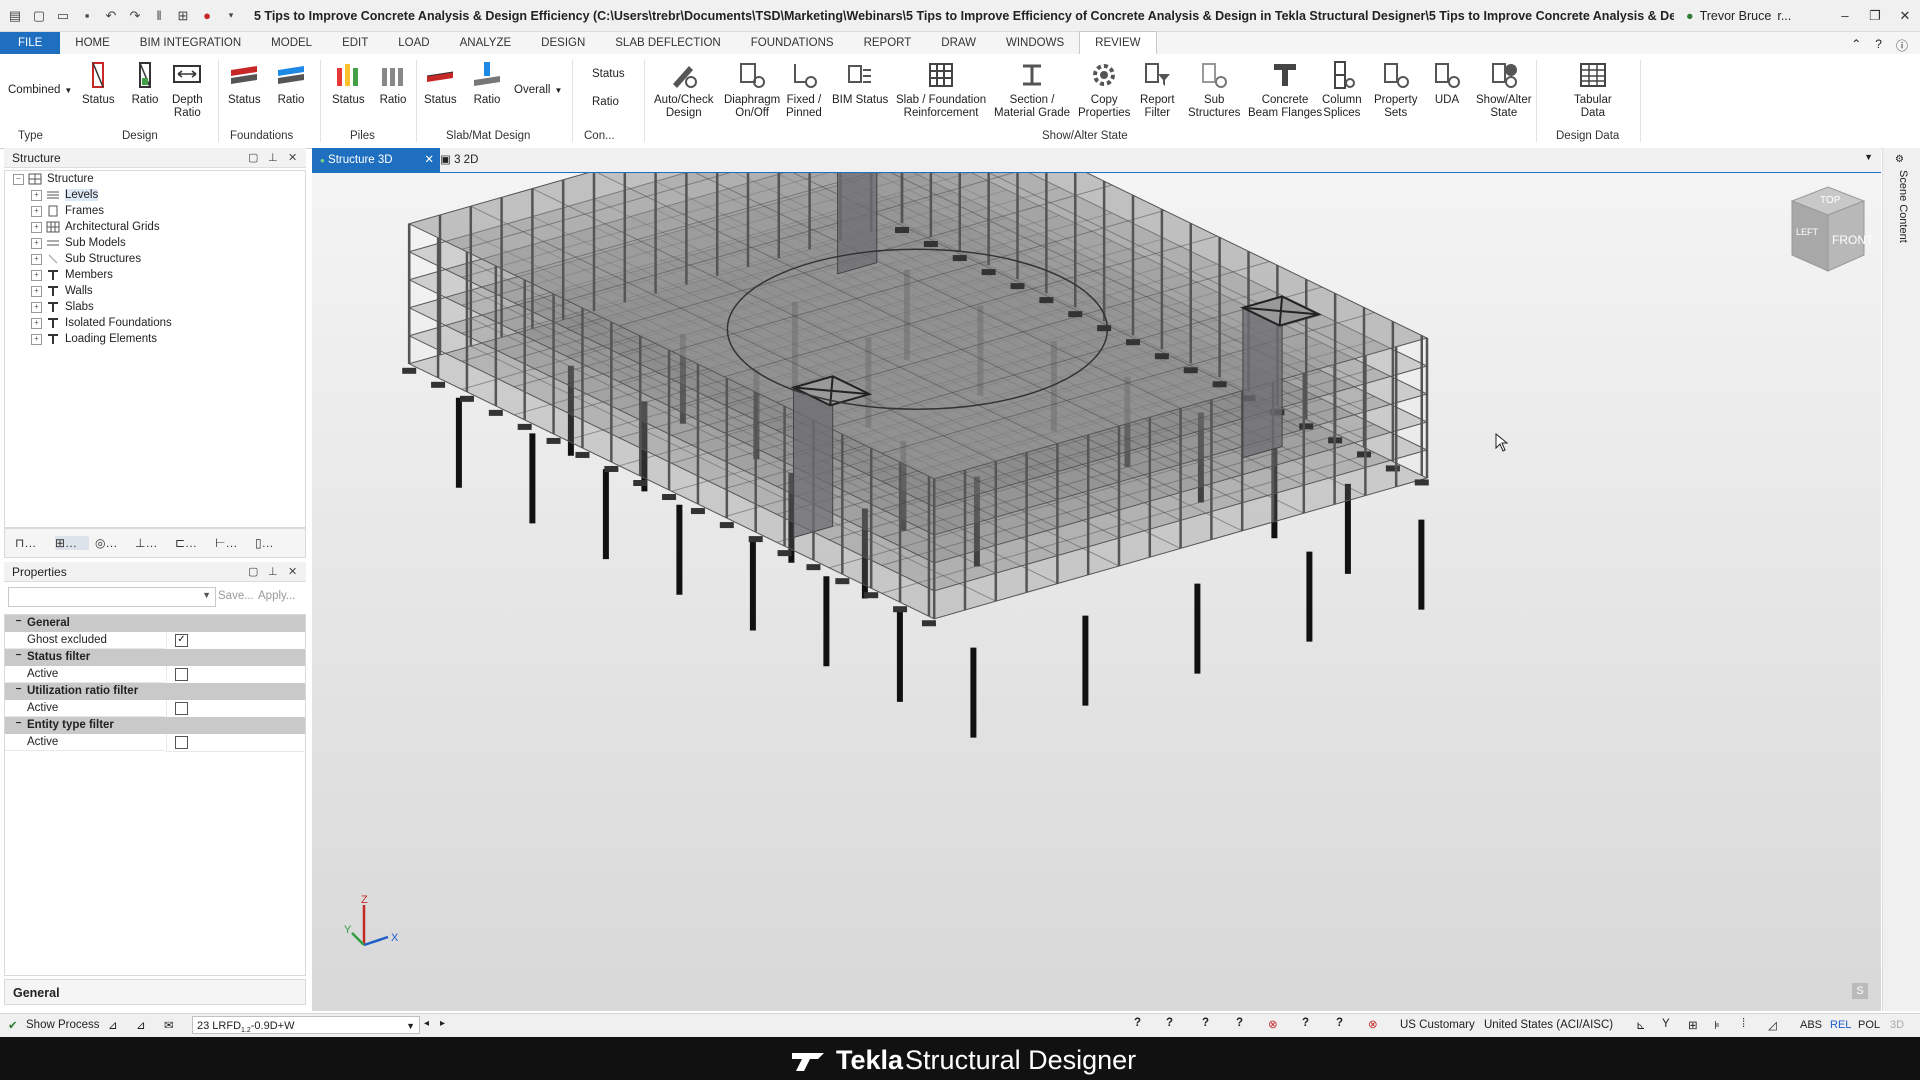 This screenshot has width=1920, height=1080. Describe the element at coordinates (155, 691) in the screenshot. I see `category-utilization-ratio-filter: − Utilization ratio filter` at that location.